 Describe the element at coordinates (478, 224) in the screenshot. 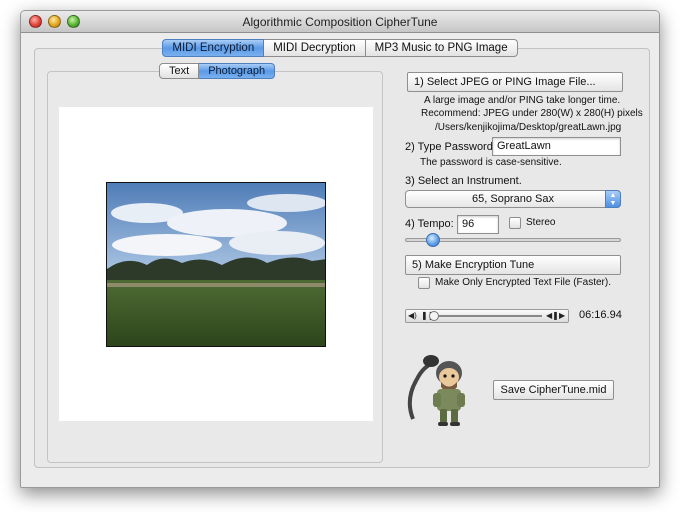

I see `tempo-input: 96` at that location.